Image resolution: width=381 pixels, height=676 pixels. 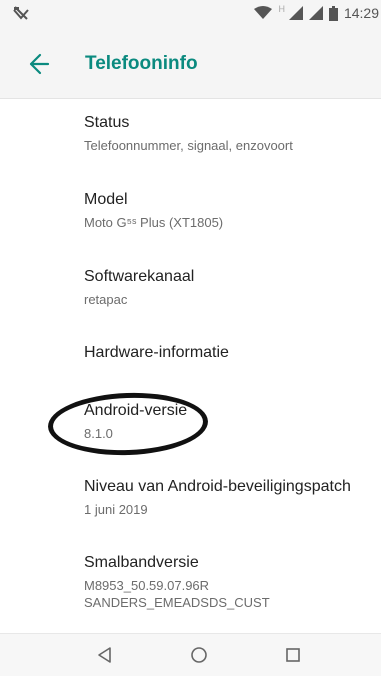 I want to click on list-item-softwarekanaal: Softwarekanaal retapac, so click(x=229, y=287).